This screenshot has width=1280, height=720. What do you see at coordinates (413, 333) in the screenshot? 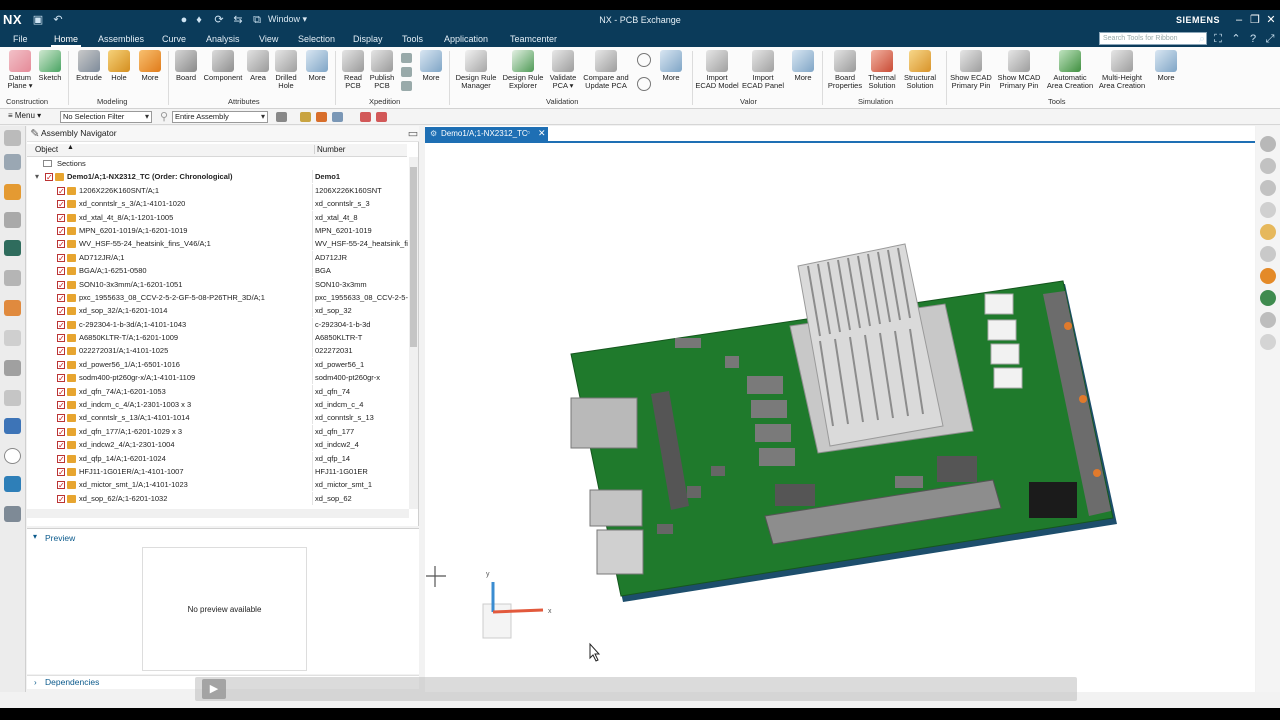
I see `navigator-vertical-scrollbar` at bounding box center [413, 333].